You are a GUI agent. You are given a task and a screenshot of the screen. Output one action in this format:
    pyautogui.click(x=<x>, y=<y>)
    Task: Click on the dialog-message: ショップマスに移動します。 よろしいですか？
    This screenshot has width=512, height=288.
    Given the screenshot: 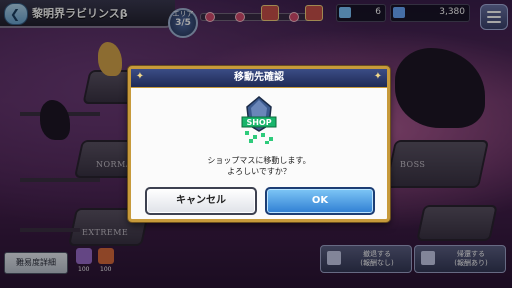 What is the action you would take?
    pyautogui.click(x=259, y=166)
    